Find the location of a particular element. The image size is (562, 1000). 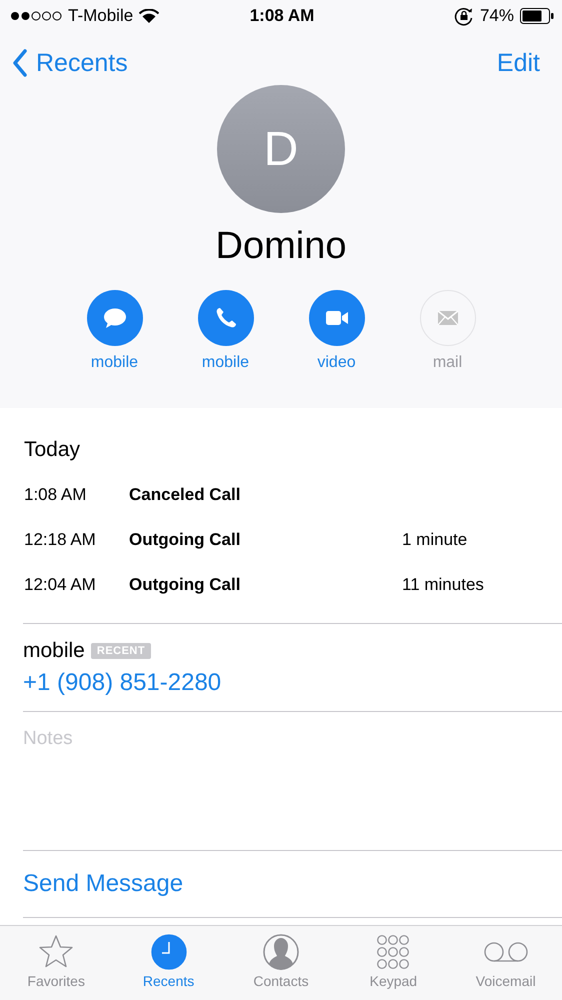

tab: Voicemail is located at coordinates (506, 963).